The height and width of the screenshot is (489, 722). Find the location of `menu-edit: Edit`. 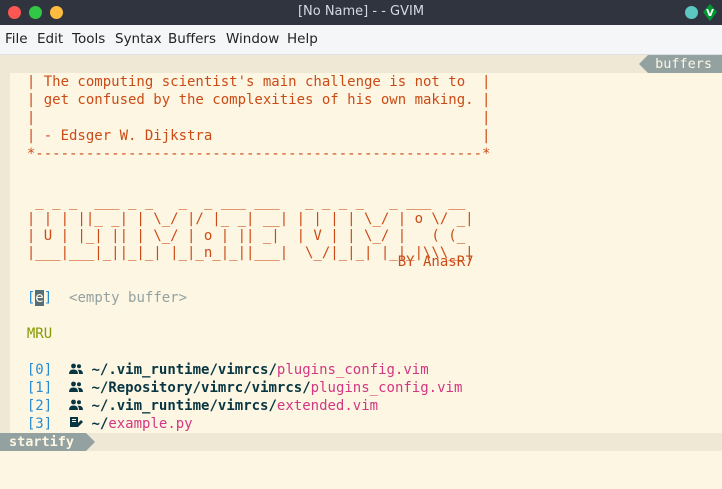

menu-edit: Edit is located at coordinates (50, 39).